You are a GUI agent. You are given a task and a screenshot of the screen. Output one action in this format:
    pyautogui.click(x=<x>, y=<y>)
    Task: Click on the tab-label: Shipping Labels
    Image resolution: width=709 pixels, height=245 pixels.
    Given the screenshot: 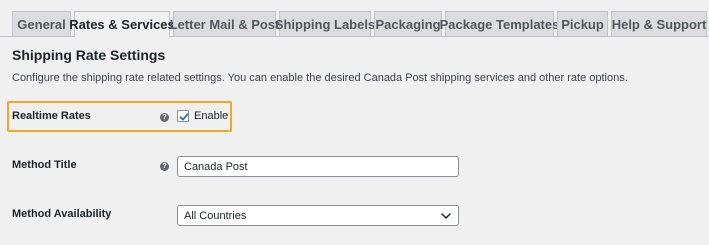 What is the action you would take?
    pyautogui.click(x=325, y=24)
    